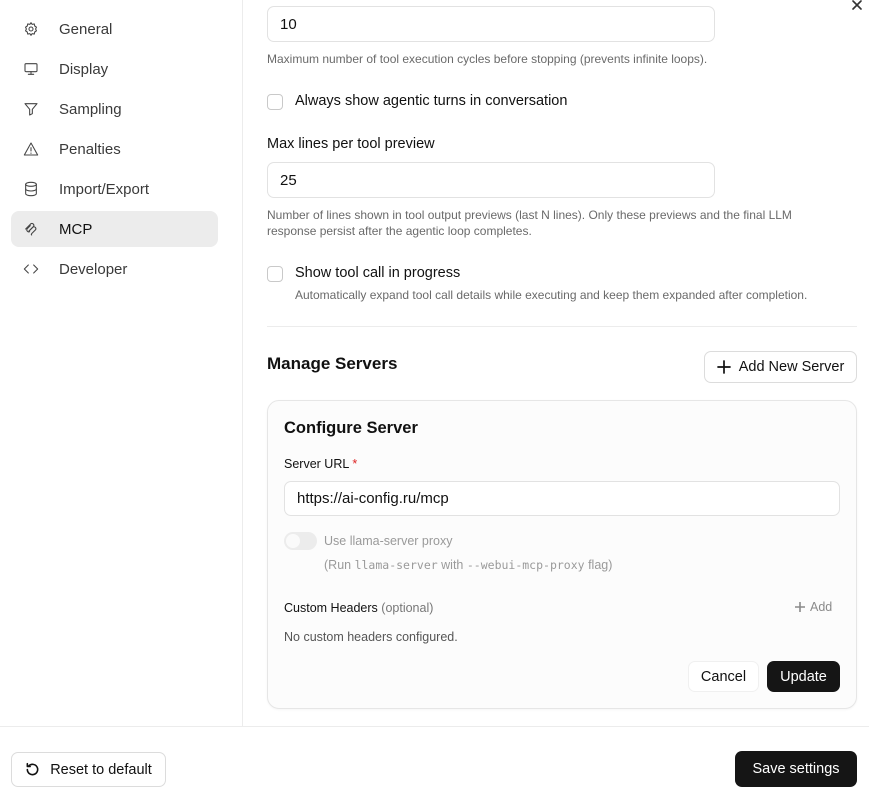 The width and height of the screenshot is (869, 801). What do you see at coordinates (31, 149) in the screenshot?
I see `warning-triangle-icon` at bounding box center [31, 149].